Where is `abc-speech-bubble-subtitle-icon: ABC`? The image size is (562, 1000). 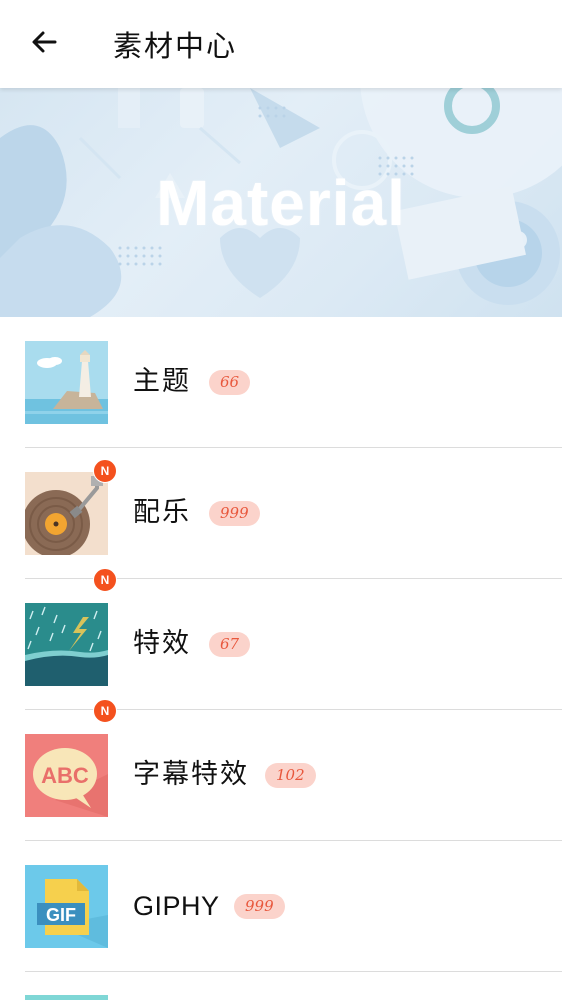
abc-speech-bubble-subtitle-icon: ABC is located at coordinates (66, 775).